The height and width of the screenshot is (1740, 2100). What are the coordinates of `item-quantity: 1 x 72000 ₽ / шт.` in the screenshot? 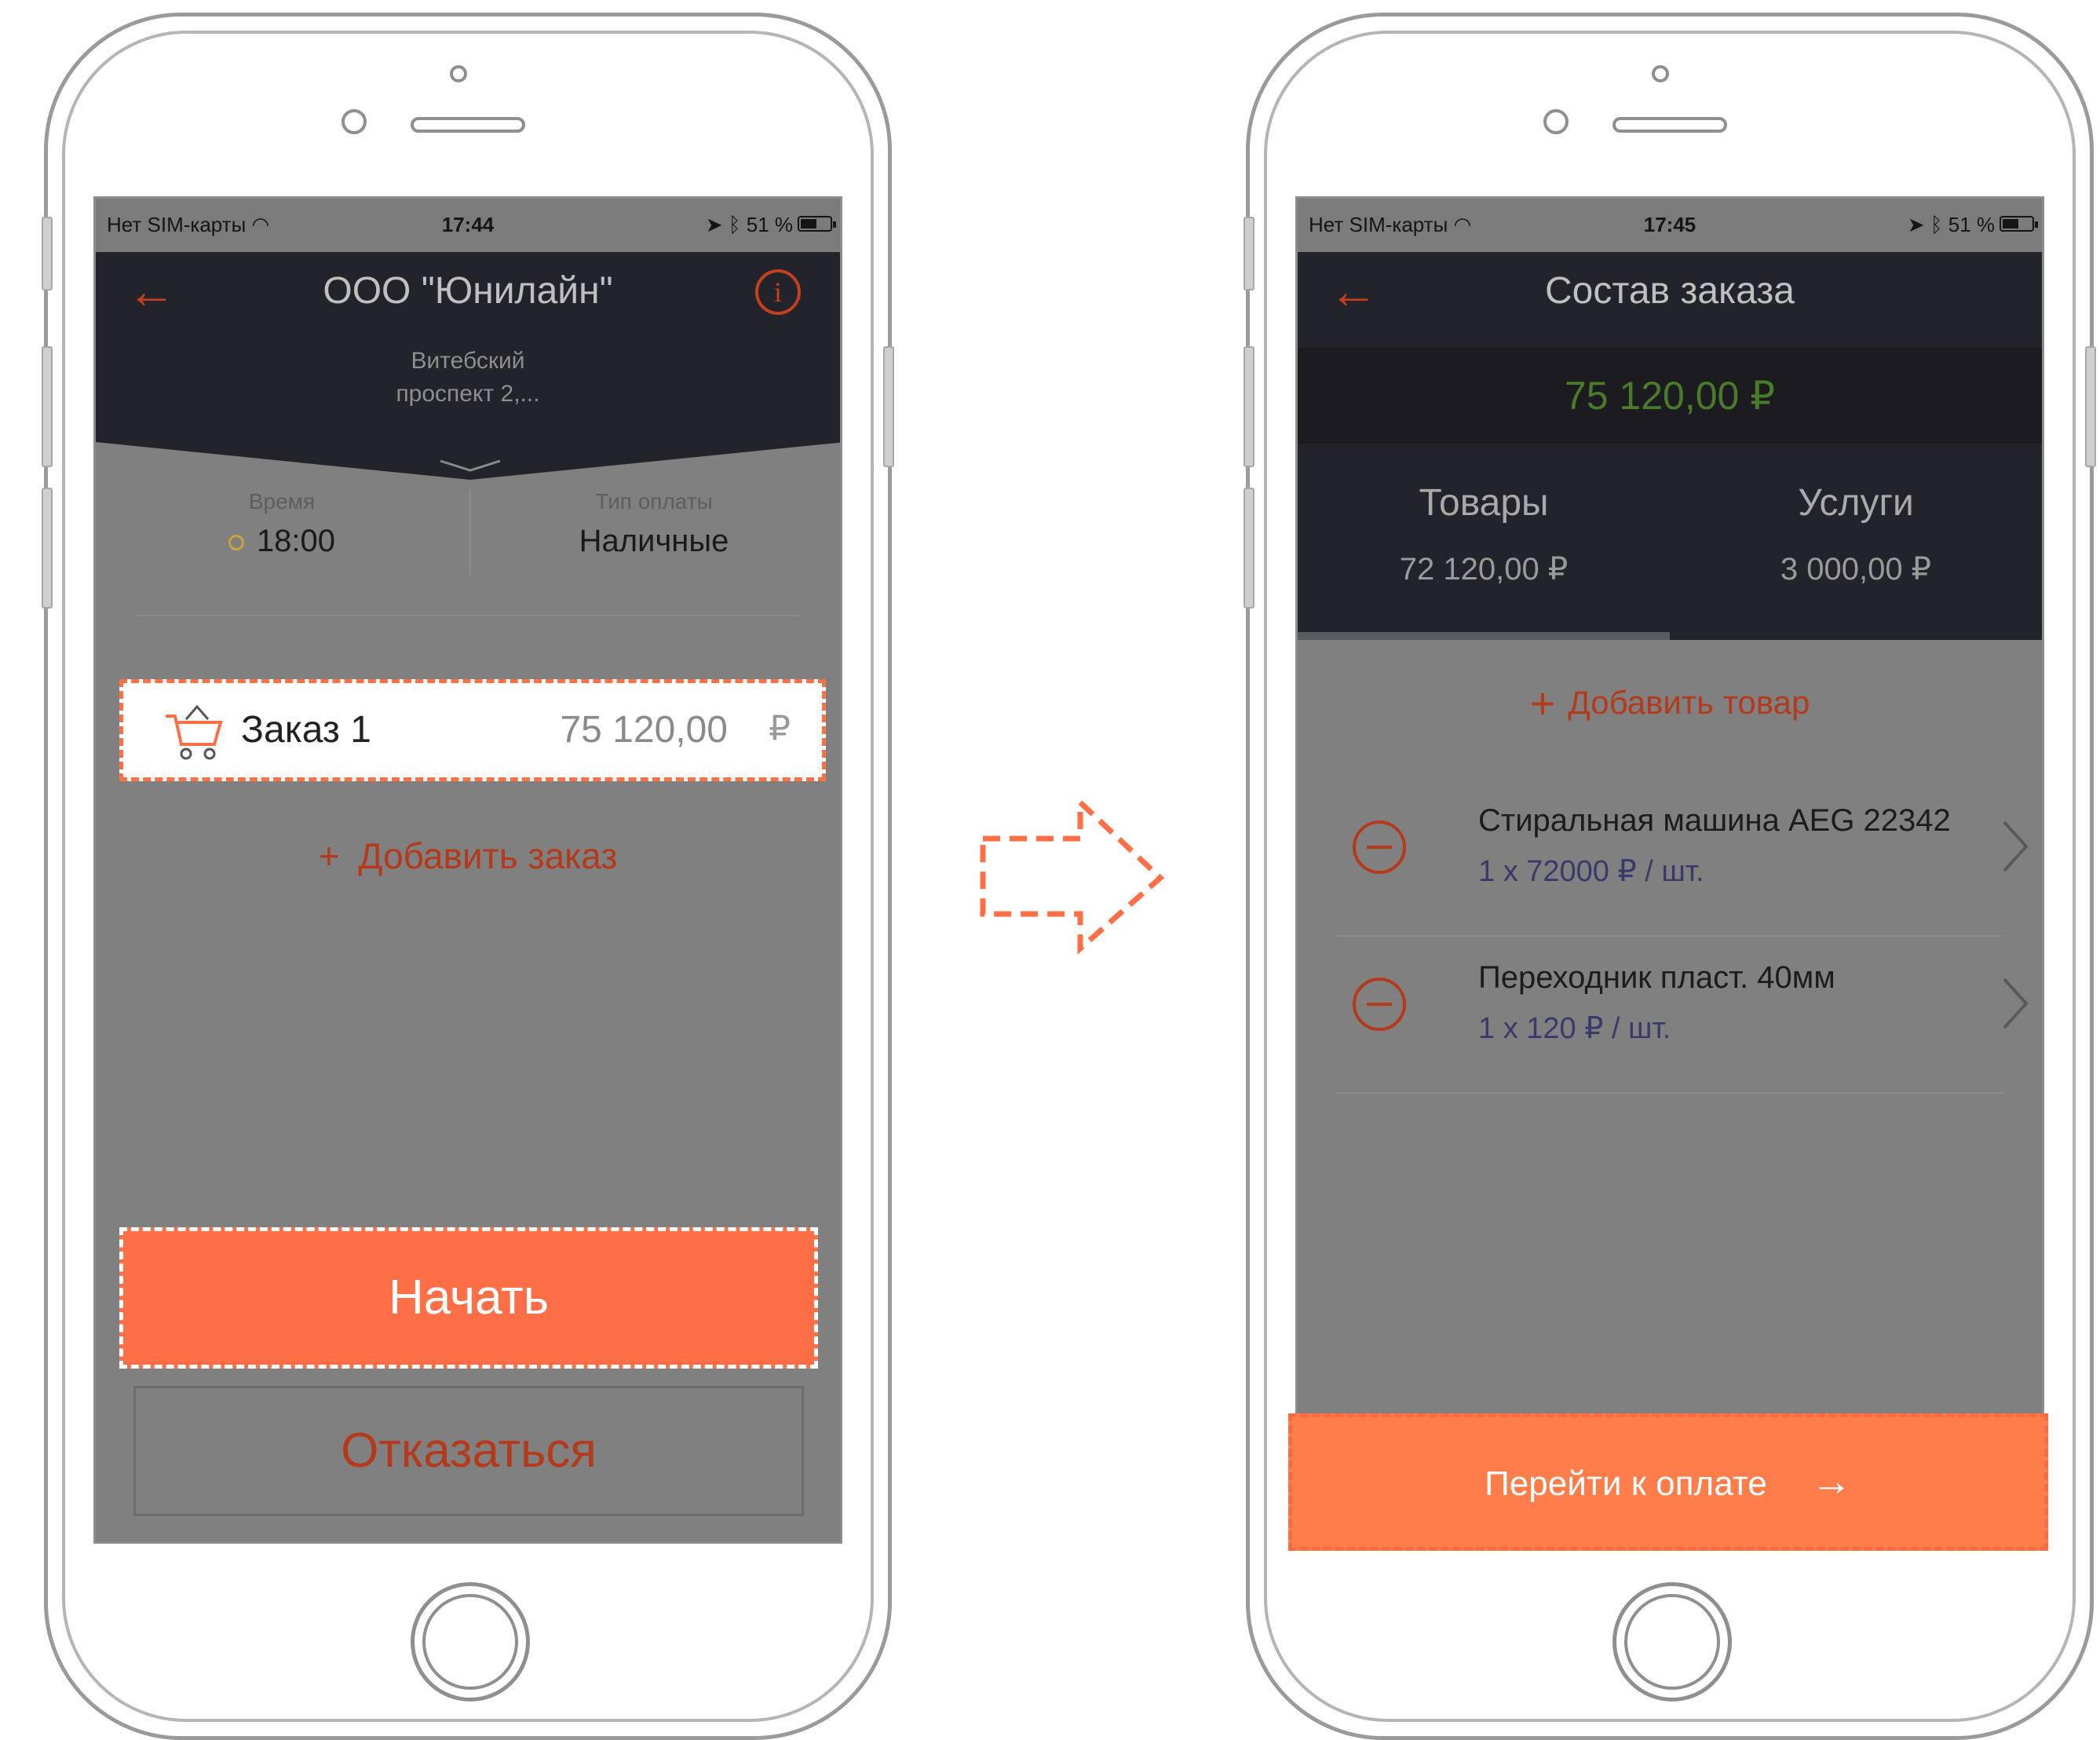 It's located at (1591, 871).